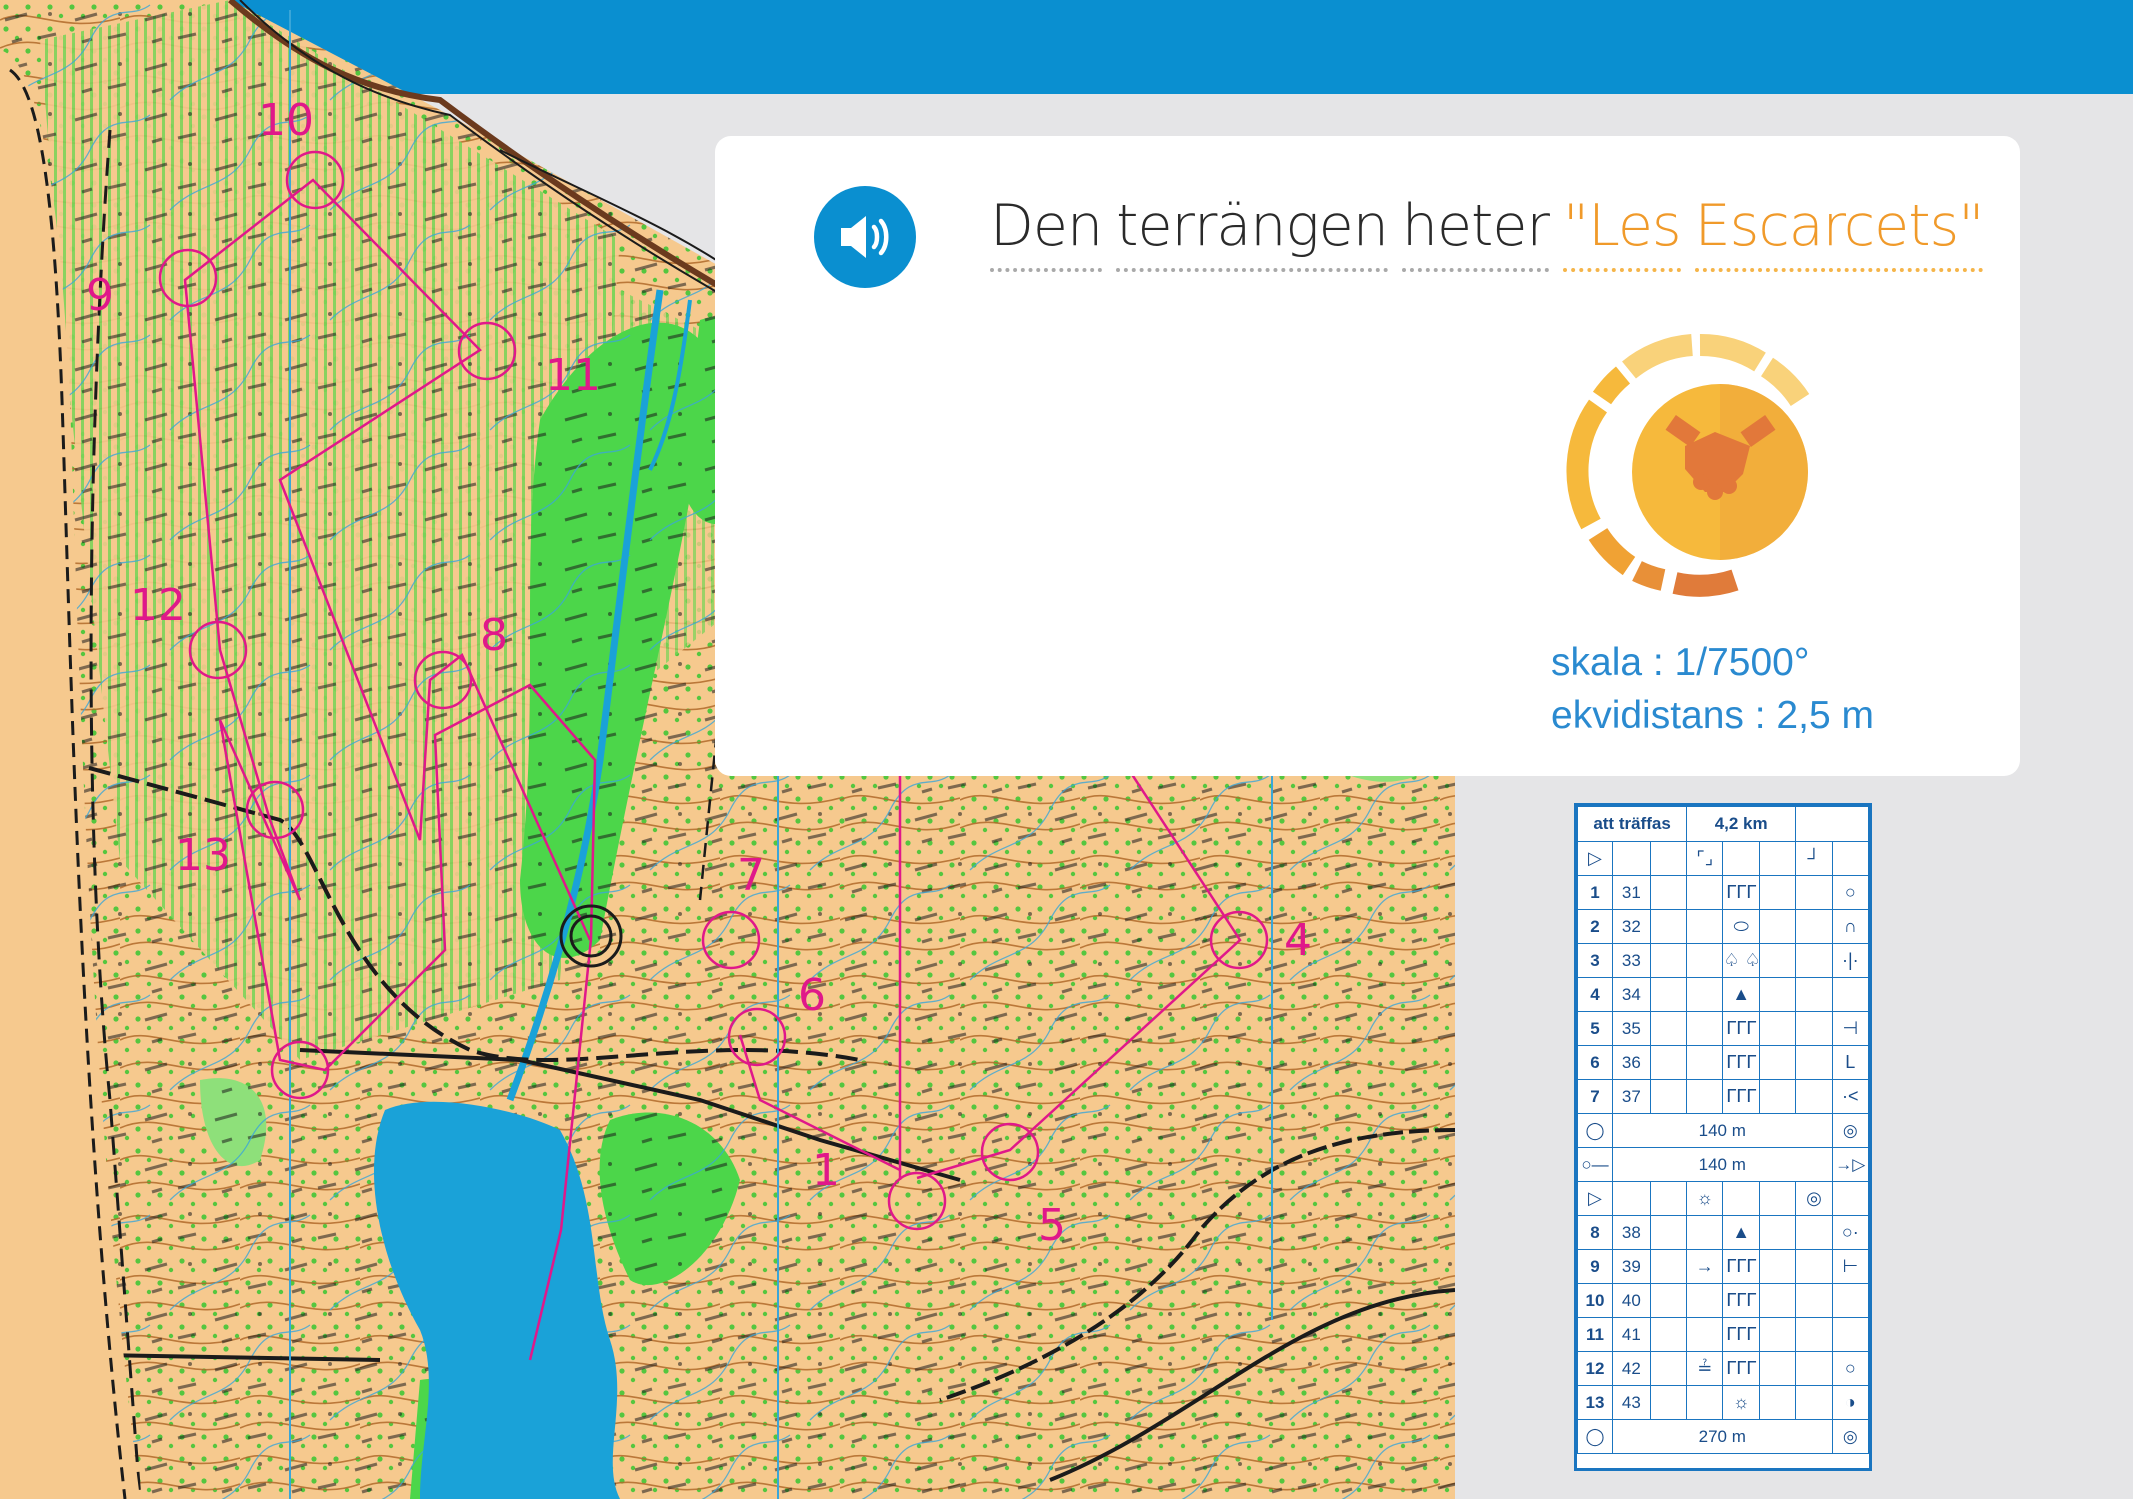 The image size is (2133, 1499). I want to click on sentence: Den terrängen heter "Les Escarcets", so click(1487, 232).